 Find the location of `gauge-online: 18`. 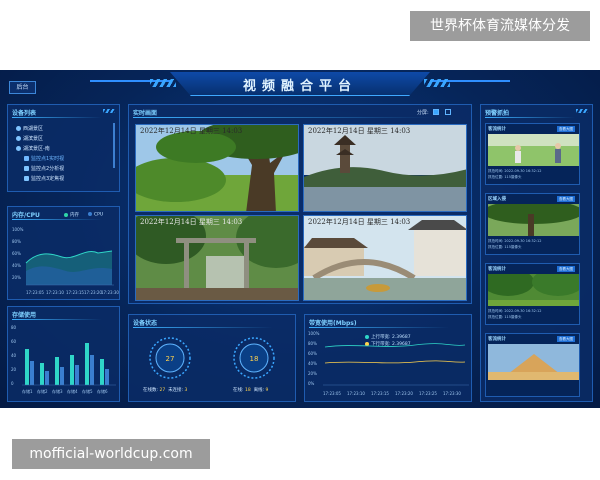

gauge-online: 18 is located at coordinates (254, 358).